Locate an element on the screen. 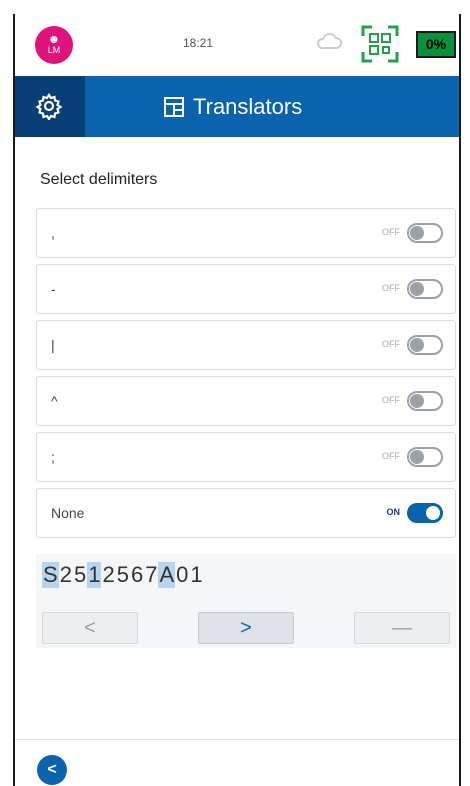  delimiter-label: ; is located at coordinates (53, 457).